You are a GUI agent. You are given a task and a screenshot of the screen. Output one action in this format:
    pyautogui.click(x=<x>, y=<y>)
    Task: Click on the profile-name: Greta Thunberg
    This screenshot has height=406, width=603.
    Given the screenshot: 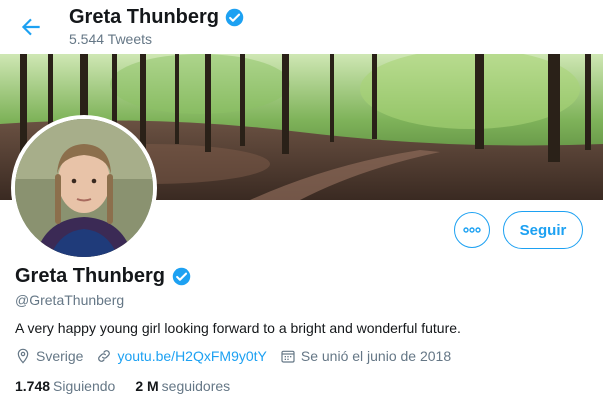 What is the action you would take?
    pyautogui.click(x=90, y=276)
    